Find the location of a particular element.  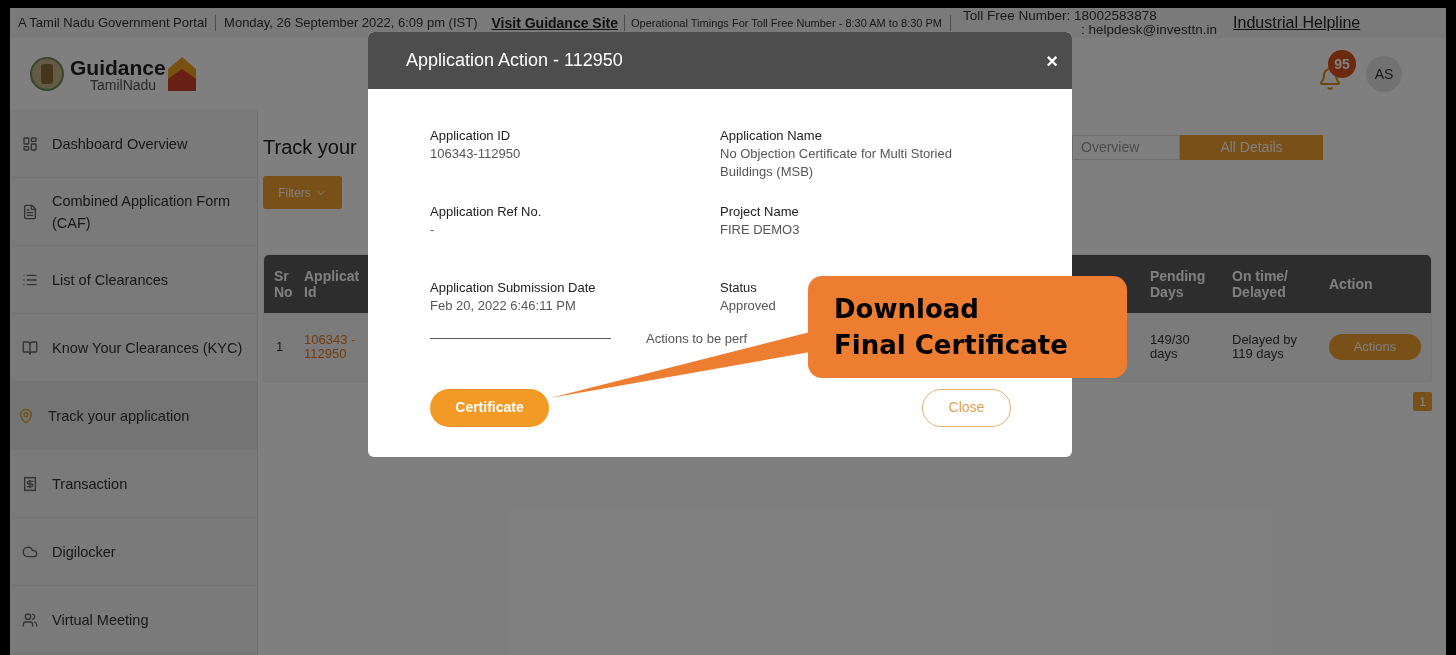

timings-text: Operational Timings For Toll Free Number - 8:30 AM to 8:30 PM is located at coordinates (787, 23).